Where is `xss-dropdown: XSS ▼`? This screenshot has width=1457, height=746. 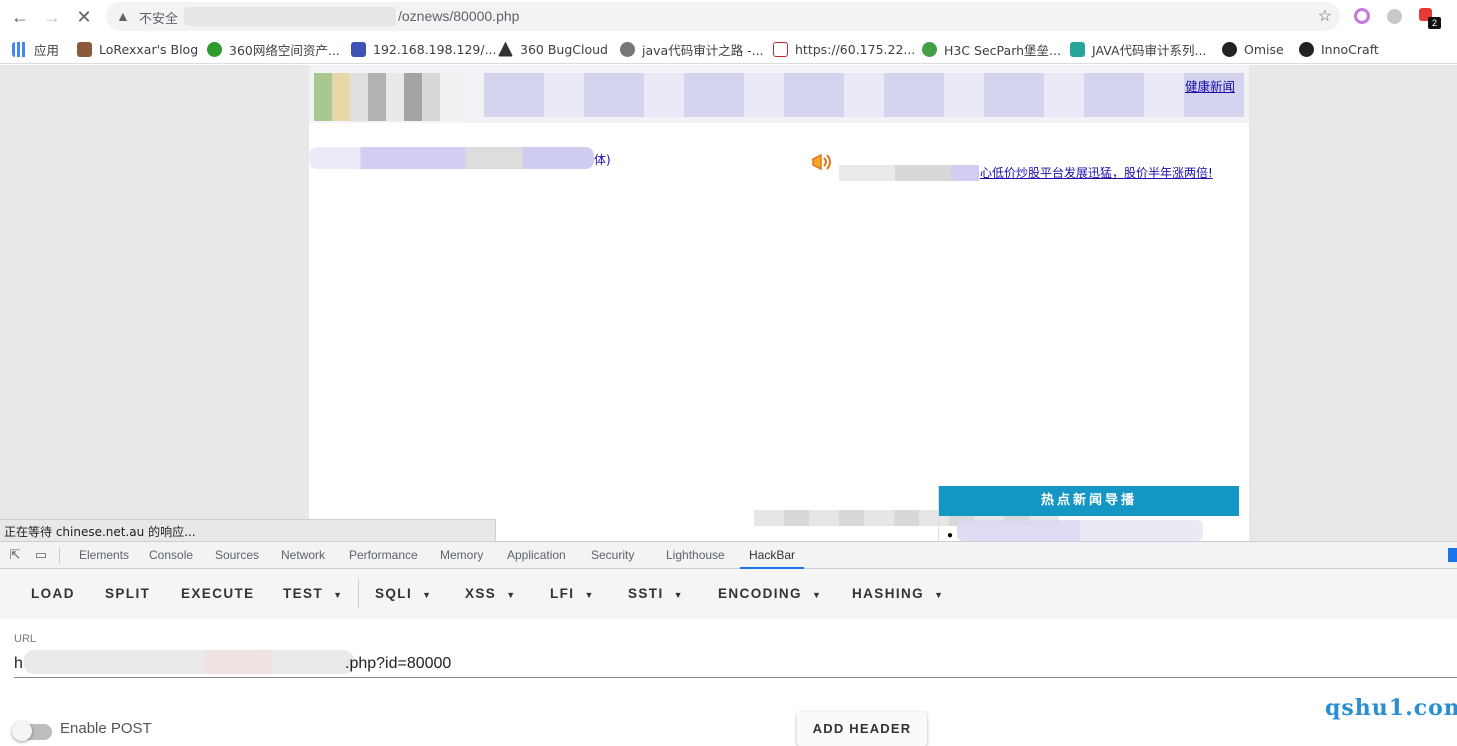
xss-dropdown: XSS ▼ is located at coordinates (491, 594).